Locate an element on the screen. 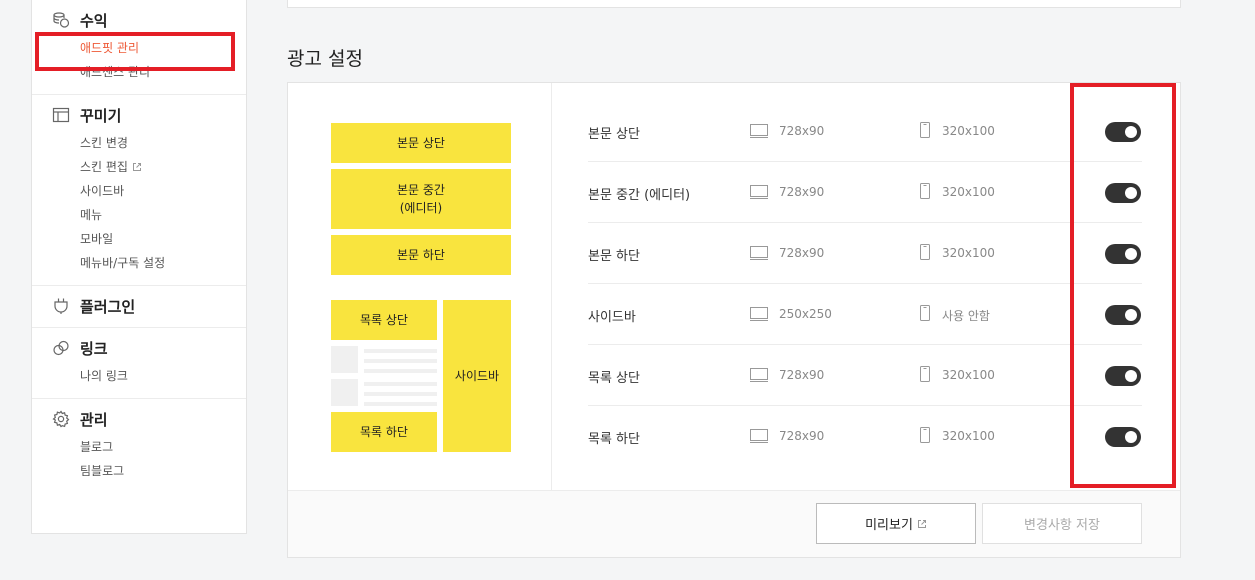 This screenshot has width=1255, height=580. nav-item-menubar: 메뉴바/구독 설정 is located at coordinates (163, 263).